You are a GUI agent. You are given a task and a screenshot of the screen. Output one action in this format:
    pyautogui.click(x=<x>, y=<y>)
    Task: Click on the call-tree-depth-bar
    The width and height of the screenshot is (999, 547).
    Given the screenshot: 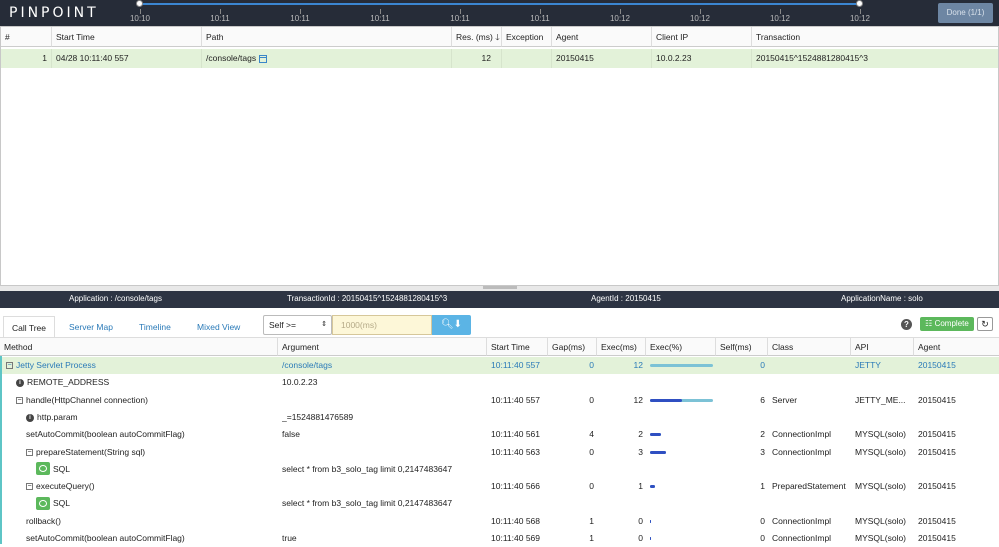 What is the action you would take?
    pyautogui.click(x=1, y=450)
    